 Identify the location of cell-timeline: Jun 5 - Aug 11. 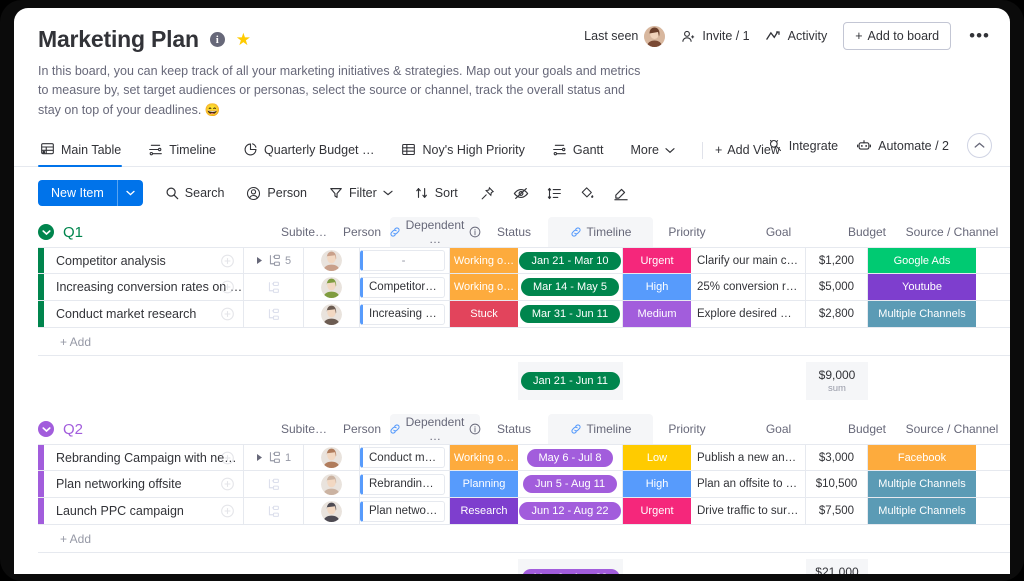
(570, 484).